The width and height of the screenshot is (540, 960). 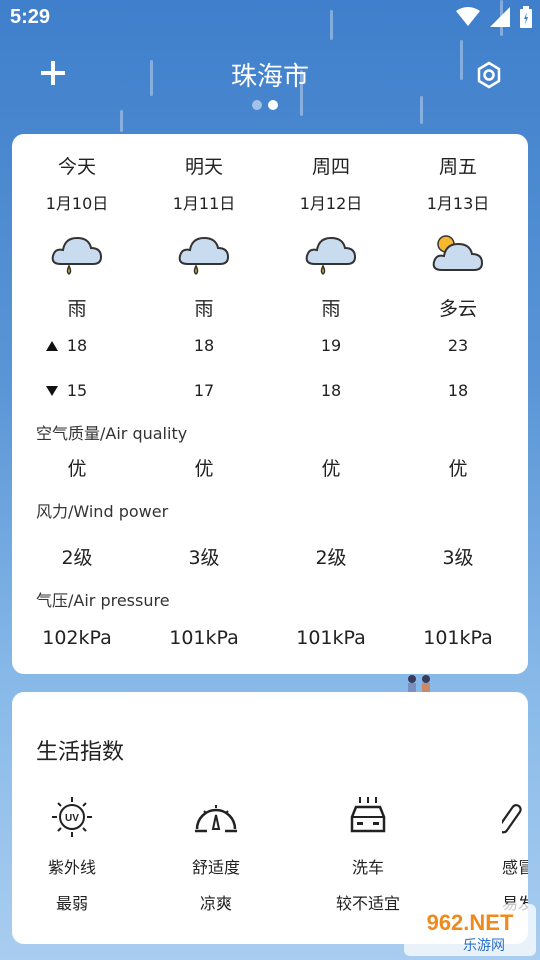 I want to click on air-pressure-label: 气压/Air pressure, so click(x=103, y=600).